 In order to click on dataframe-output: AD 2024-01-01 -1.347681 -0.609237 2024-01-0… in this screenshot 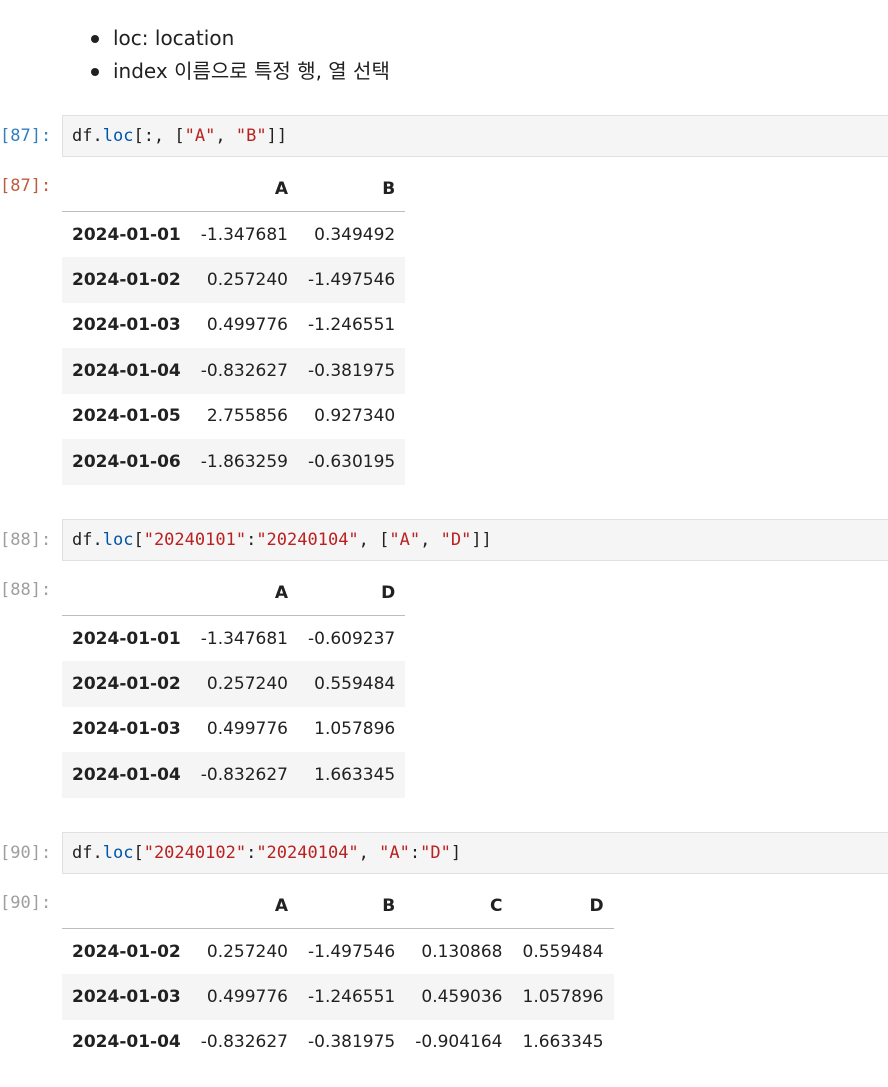, I will do `click(234, 684)`.